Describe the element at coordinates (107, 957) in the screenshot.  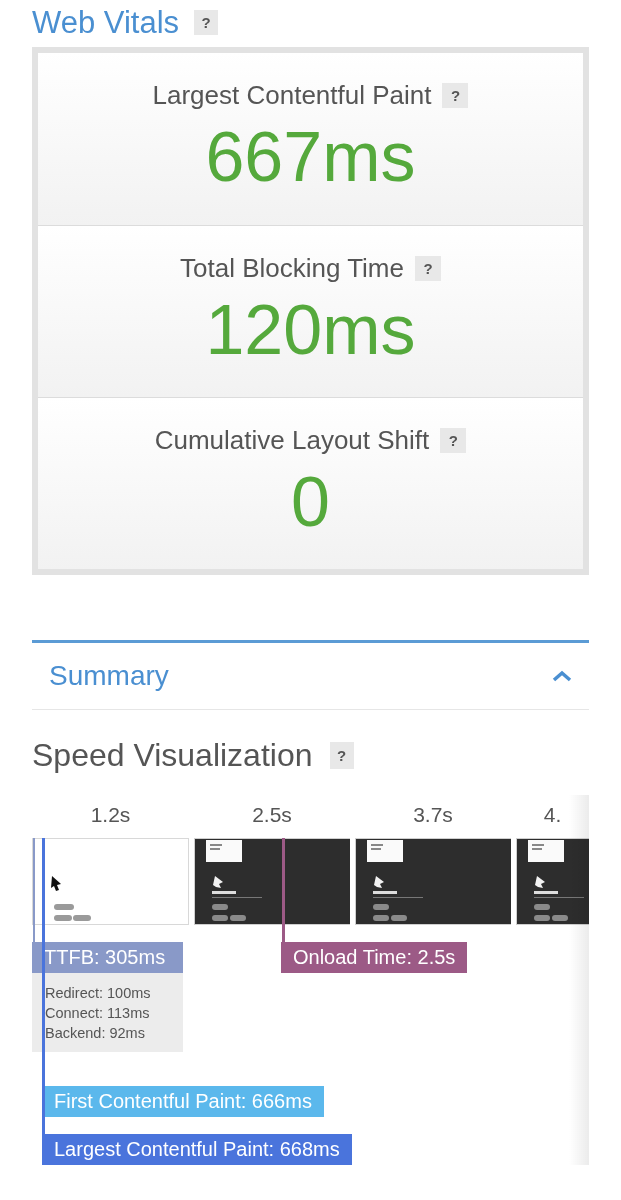
I see `timing-marker-label: TTFB: 305ms` at that location.